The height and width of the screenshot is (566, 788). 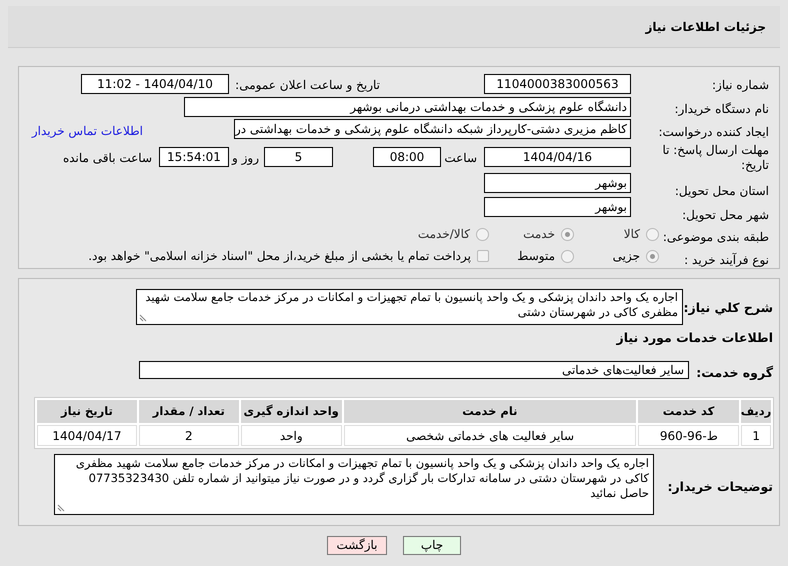 What do you see at coordinates (432, 545) in the screenshot?
I see `print-button: چاپ` at bounding box center [432, 545].